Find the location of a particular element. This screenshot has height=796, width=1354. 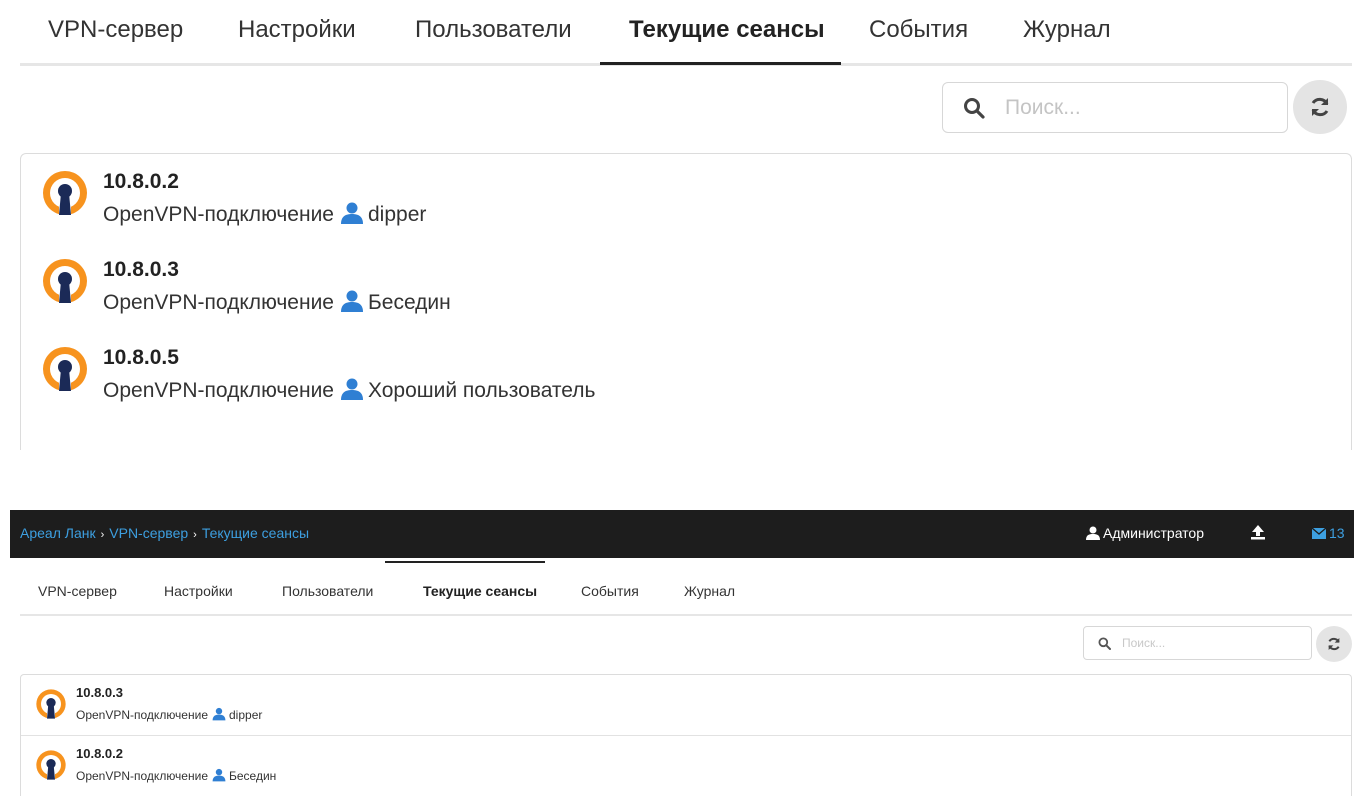

session-details: OpenVPN-подключение Хороший пользователь is located at coordinates (349, 392).